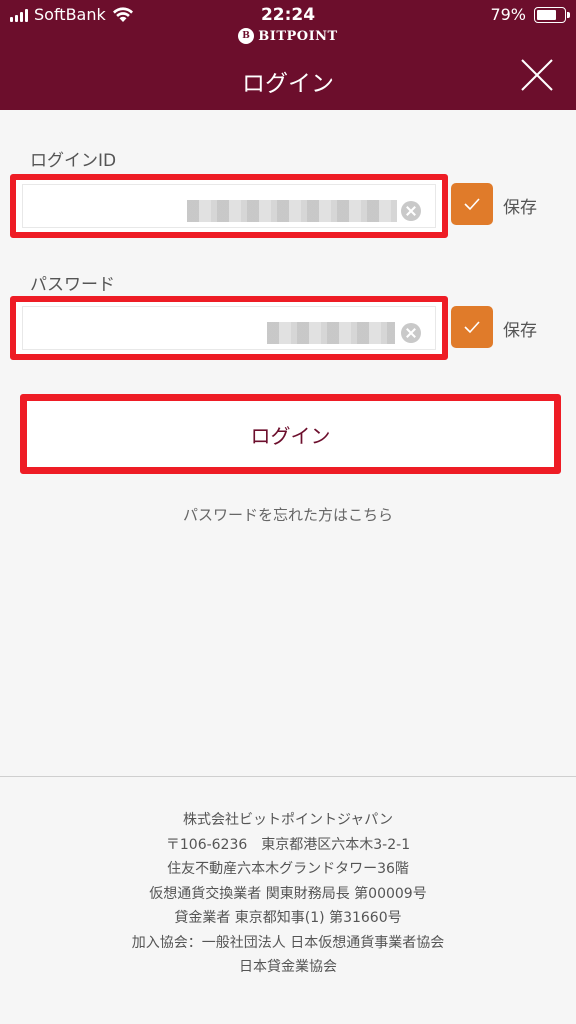 Image resolution: width=576 pixels, height=1024 pixels. What do you see at coordinates (298, 36) in the screenshot?
I see `brand-name: BITPOINT` at bounding box center [298, 36].